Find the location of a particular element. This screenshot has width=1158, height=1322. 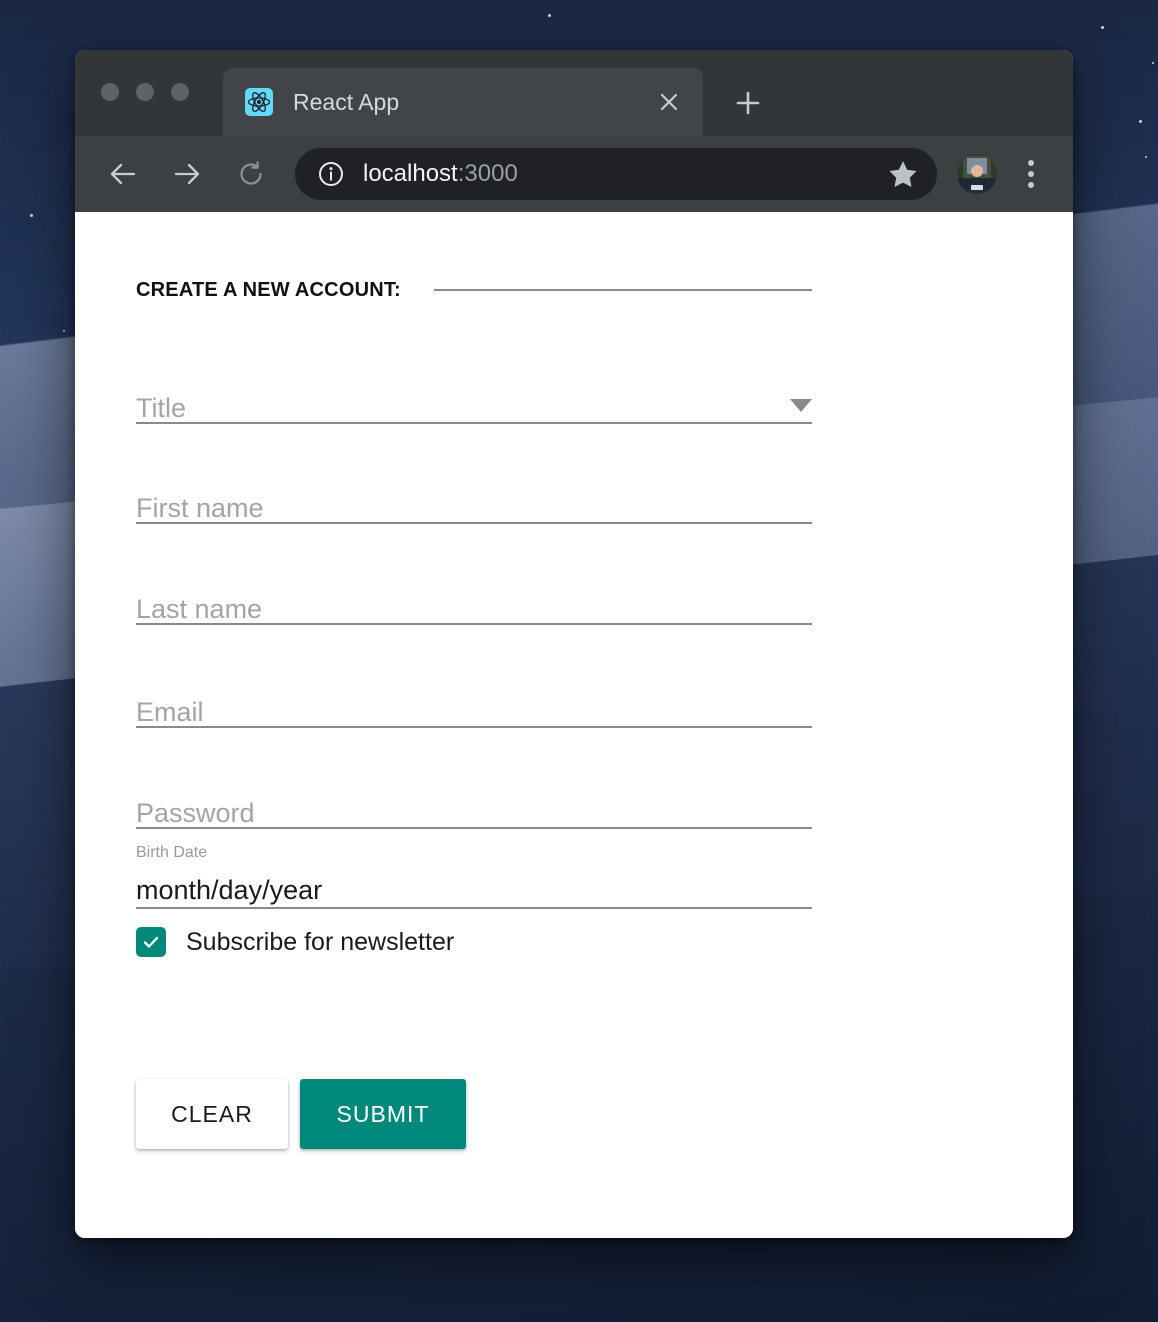

star-icon is located at coordinates (903, 174).